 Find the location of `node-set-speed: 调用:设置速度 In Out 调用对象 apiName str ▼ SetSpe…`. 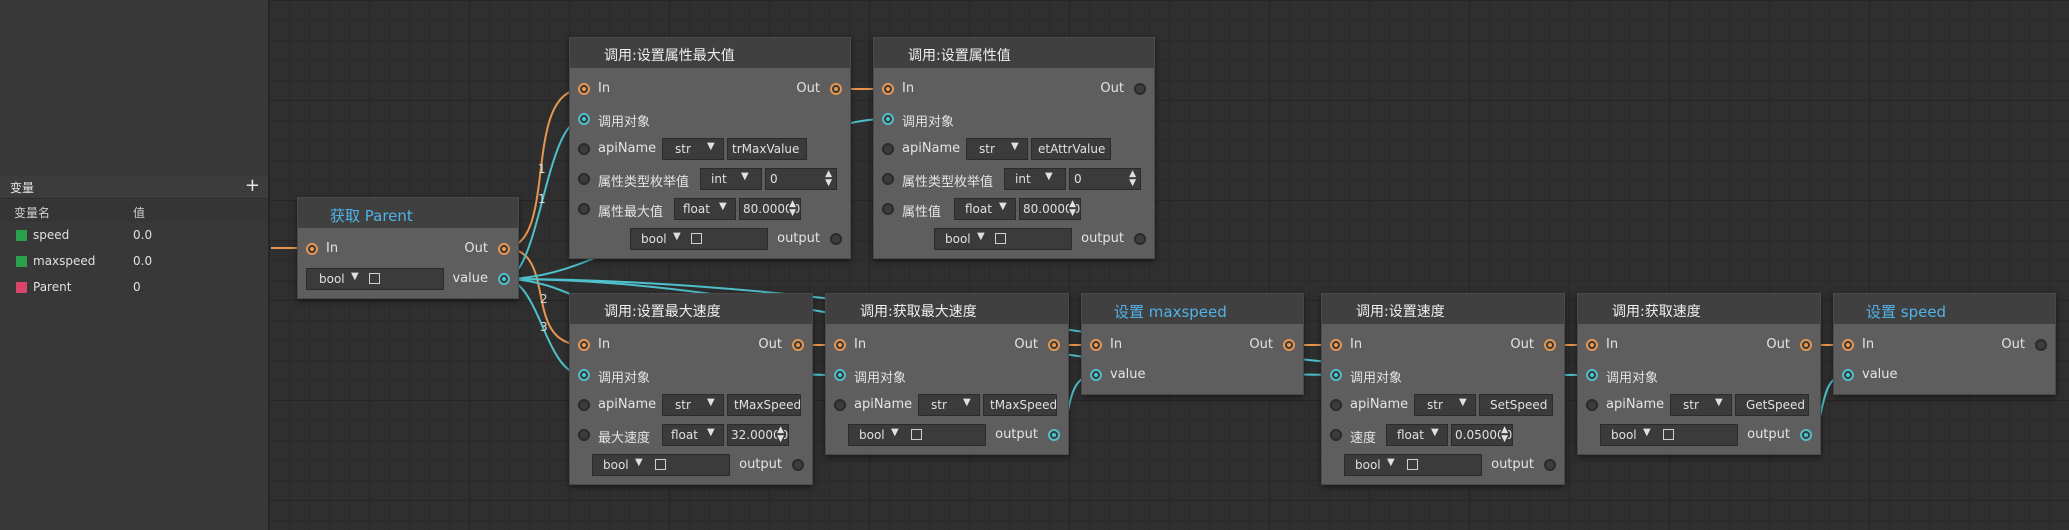

node-set-speed: 调用:设置速度 In Out 调用对象 apiName str ▼ SetSpe… is located at coordinates (1443, 389).